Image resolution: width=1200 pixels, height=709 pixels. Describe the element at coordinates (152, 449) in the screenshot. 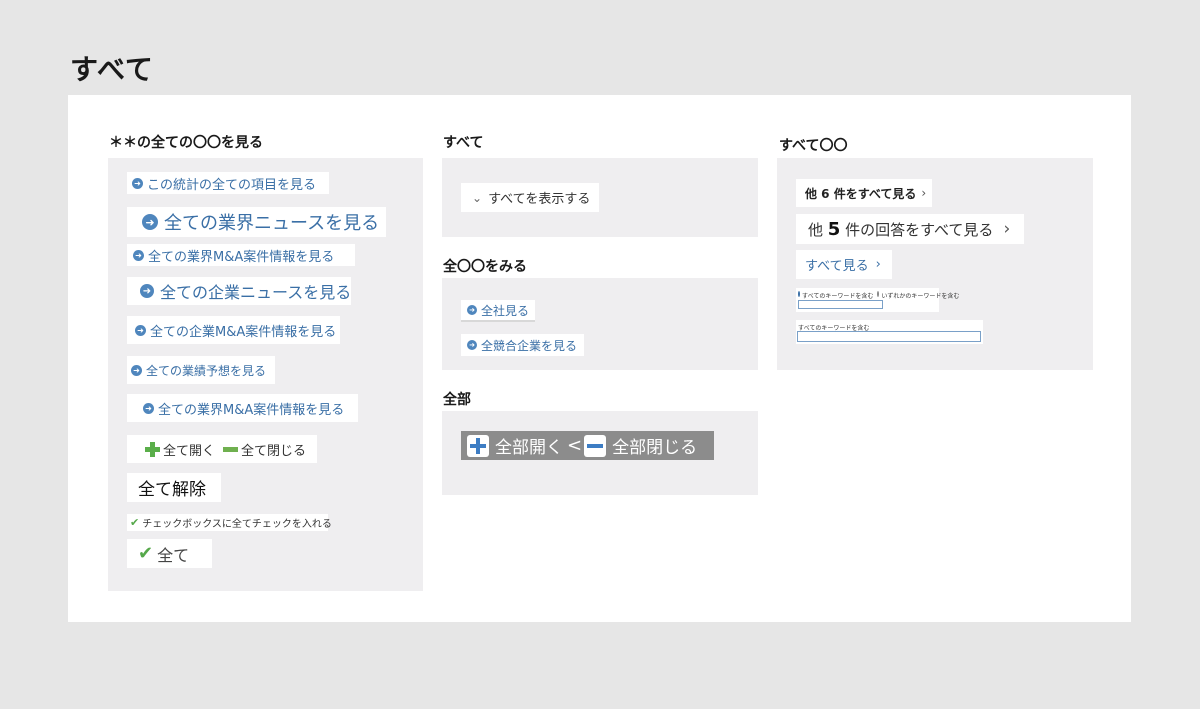

I see `plus-icon` at that location.